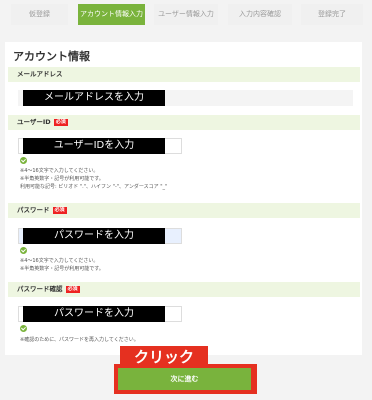 This screenshot has width=372, height=400. What do you see at coordinates (332, 14) in the screenshot?
I see `step-complete: 登録完了` at bounding box center [332, 14].